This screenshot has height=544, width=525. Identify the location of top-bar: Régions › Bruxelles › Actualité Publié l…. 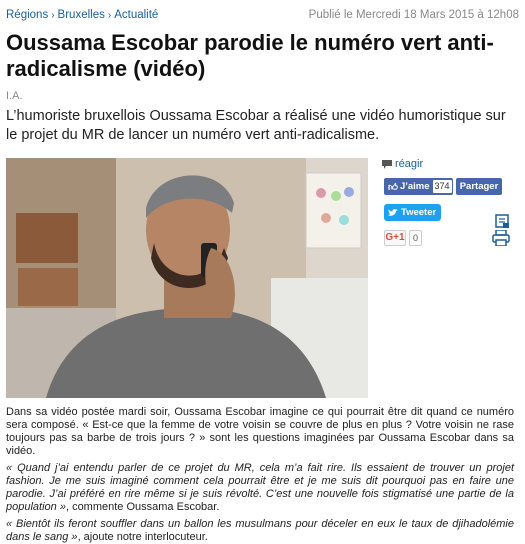
(262, 17).